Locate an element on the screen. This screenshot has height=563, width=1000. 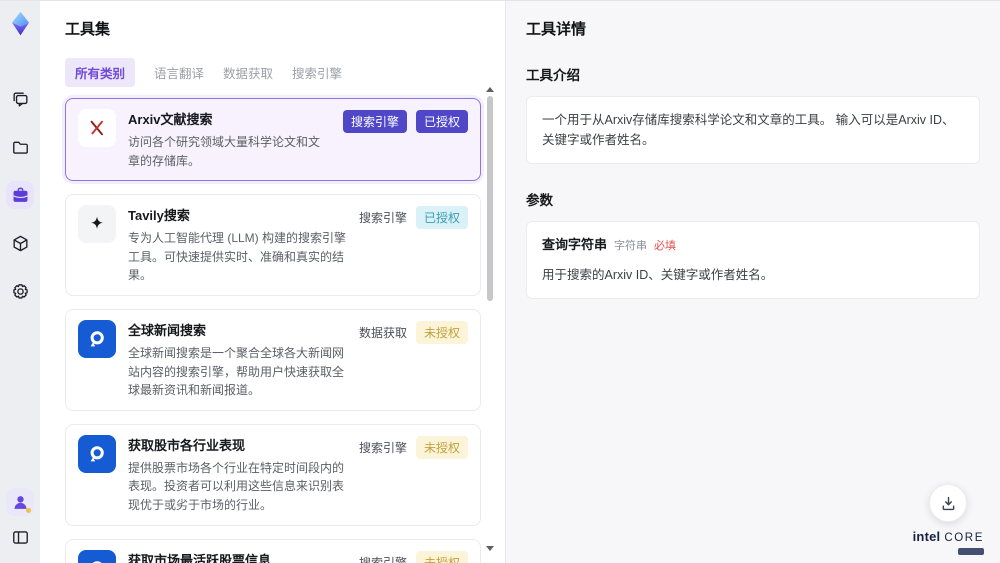
briefcase-icon is located at coordinates (20, 195).